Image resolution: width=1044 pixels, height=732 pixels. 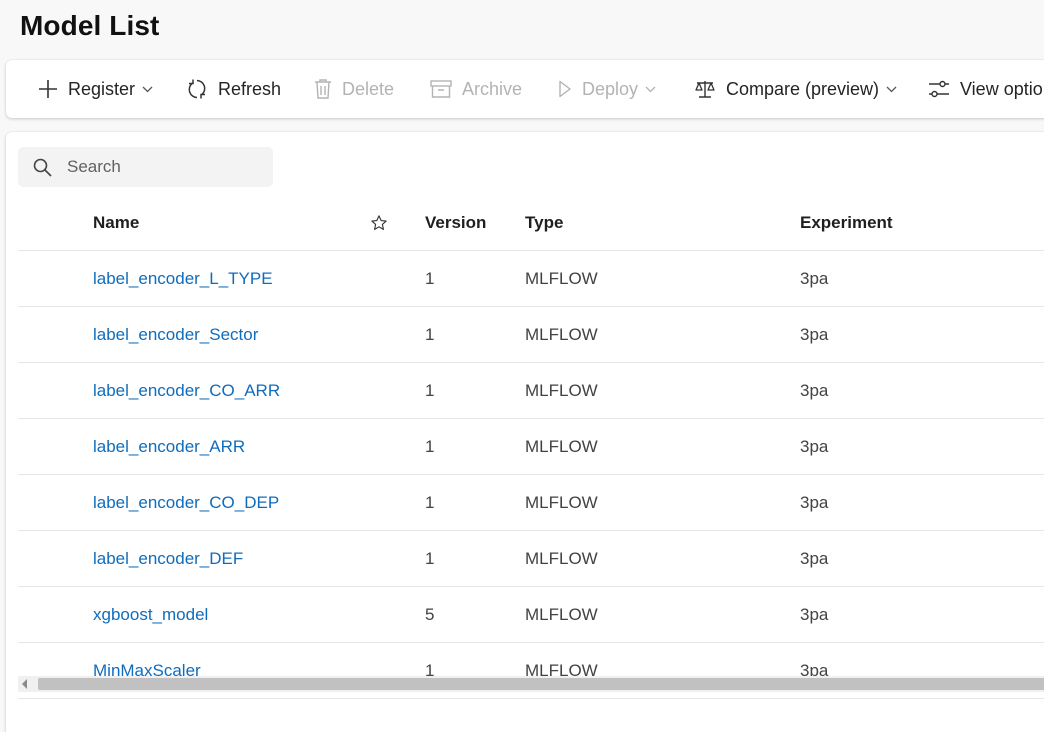 I want to click on table-row: xgboost_model 5 MLFLOW 3pa, so click(x=531, y=615).